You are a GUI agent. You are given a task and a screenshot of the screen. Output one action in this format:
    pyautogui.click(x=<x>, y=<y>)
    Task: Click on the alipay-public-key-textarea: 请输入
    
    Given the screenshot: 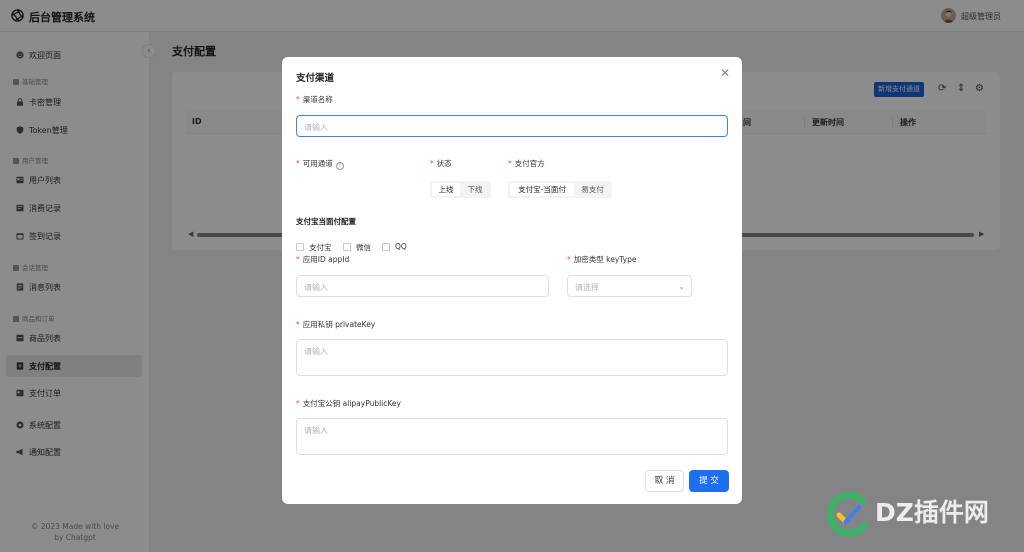 What is the action you would take?
    pyautogui.click(x=512, y=436)
    